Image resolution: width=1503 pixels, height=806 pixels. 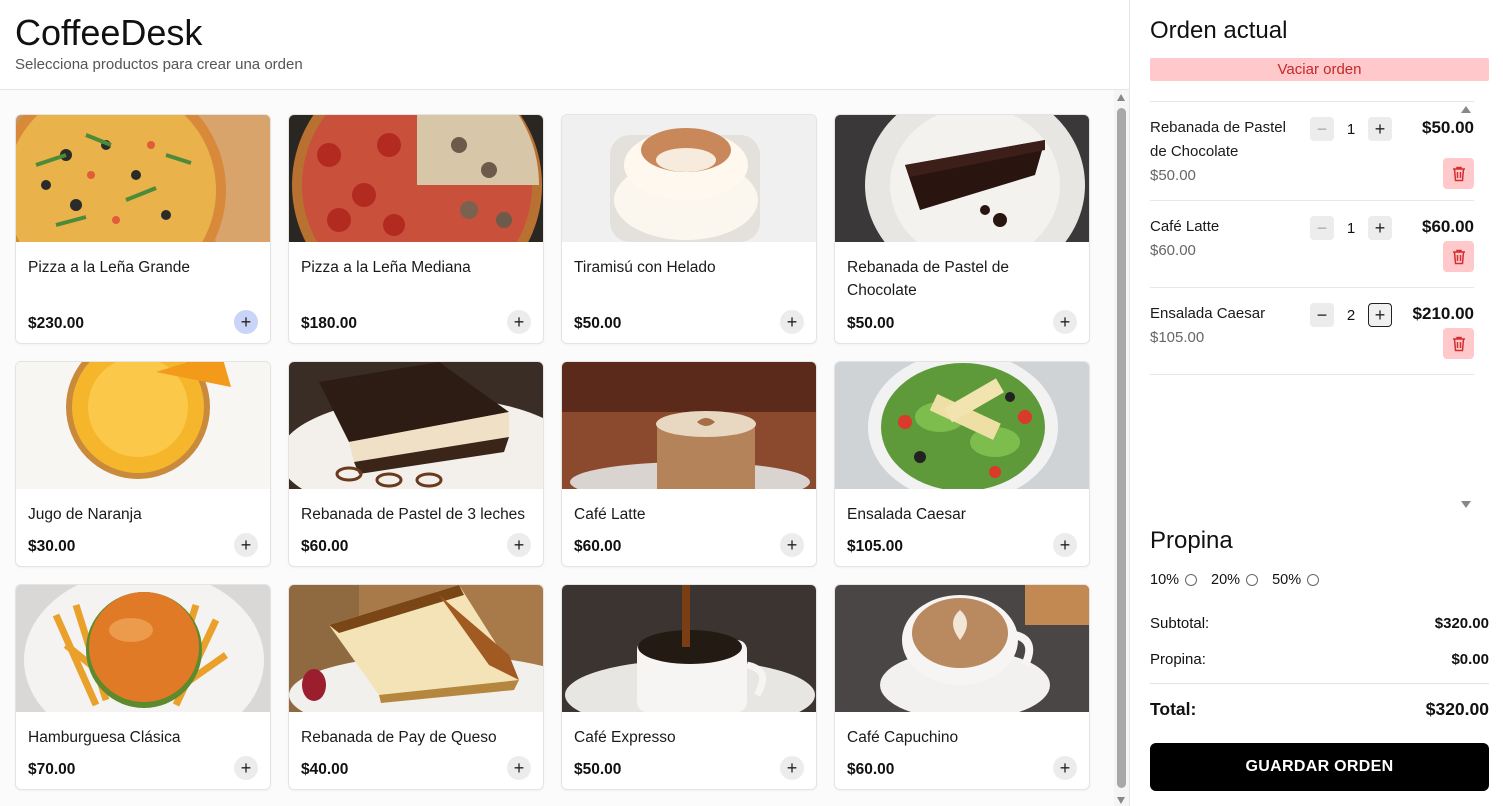 What do you see at coordinates (689, 687) in the screenshot?
I see `product-card: Café Expresso $50.00 +` at bounding box center [689, 687].